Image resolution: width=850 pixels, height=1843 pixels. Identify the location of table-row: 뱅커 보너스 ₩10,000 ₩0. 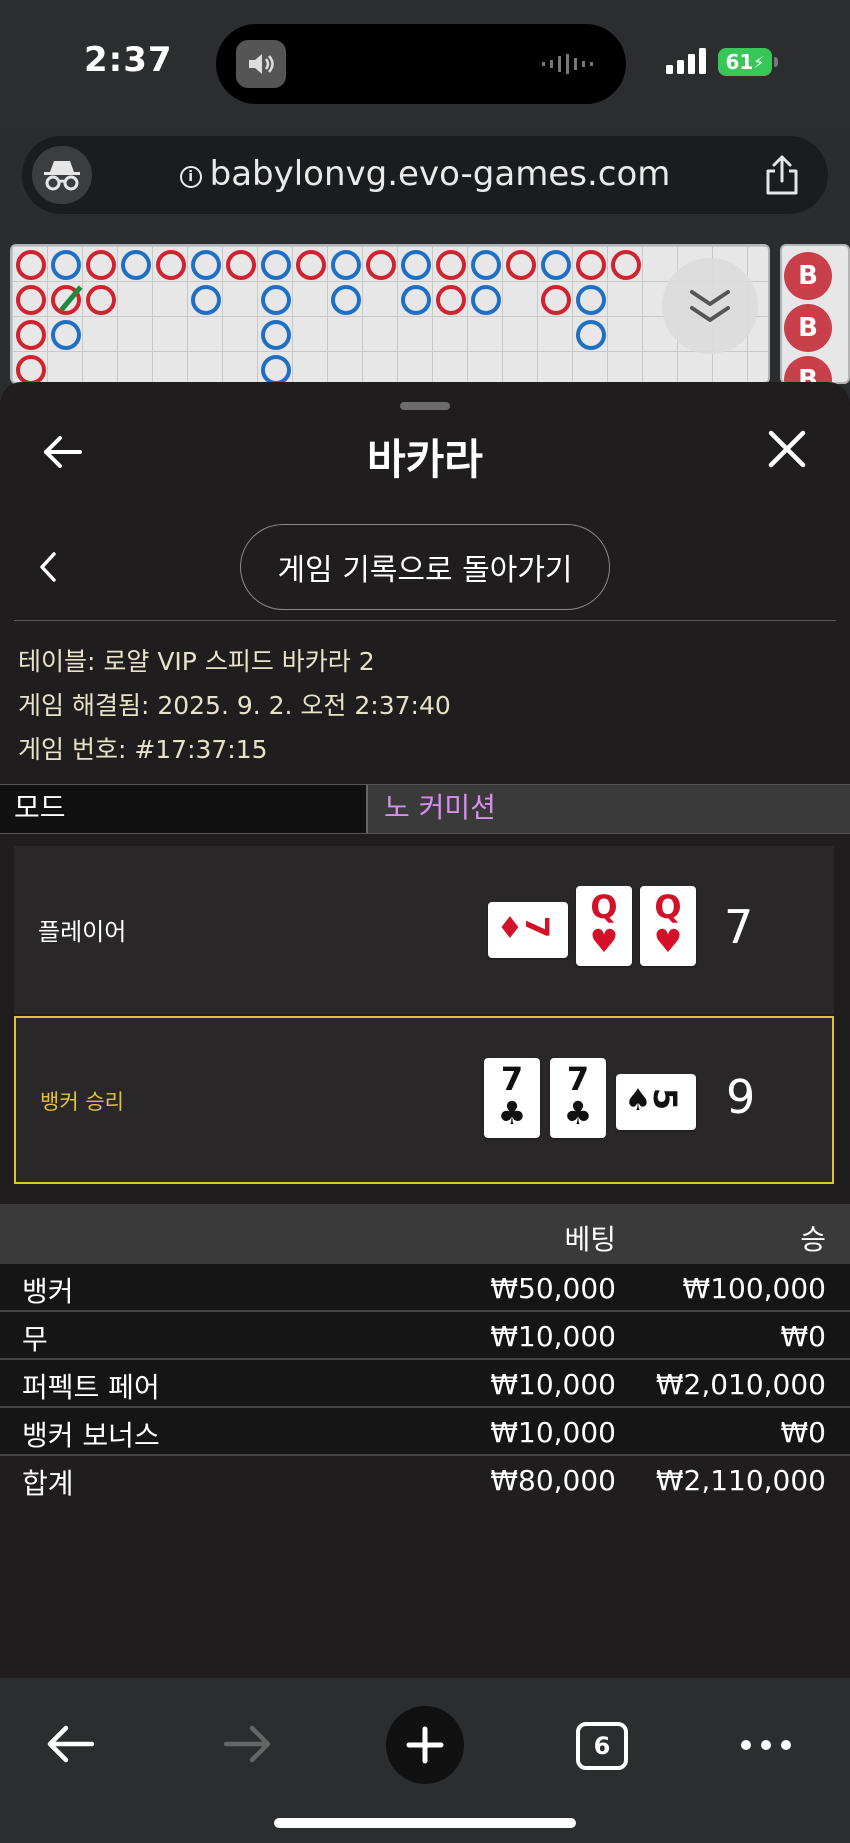
(425, 1432).